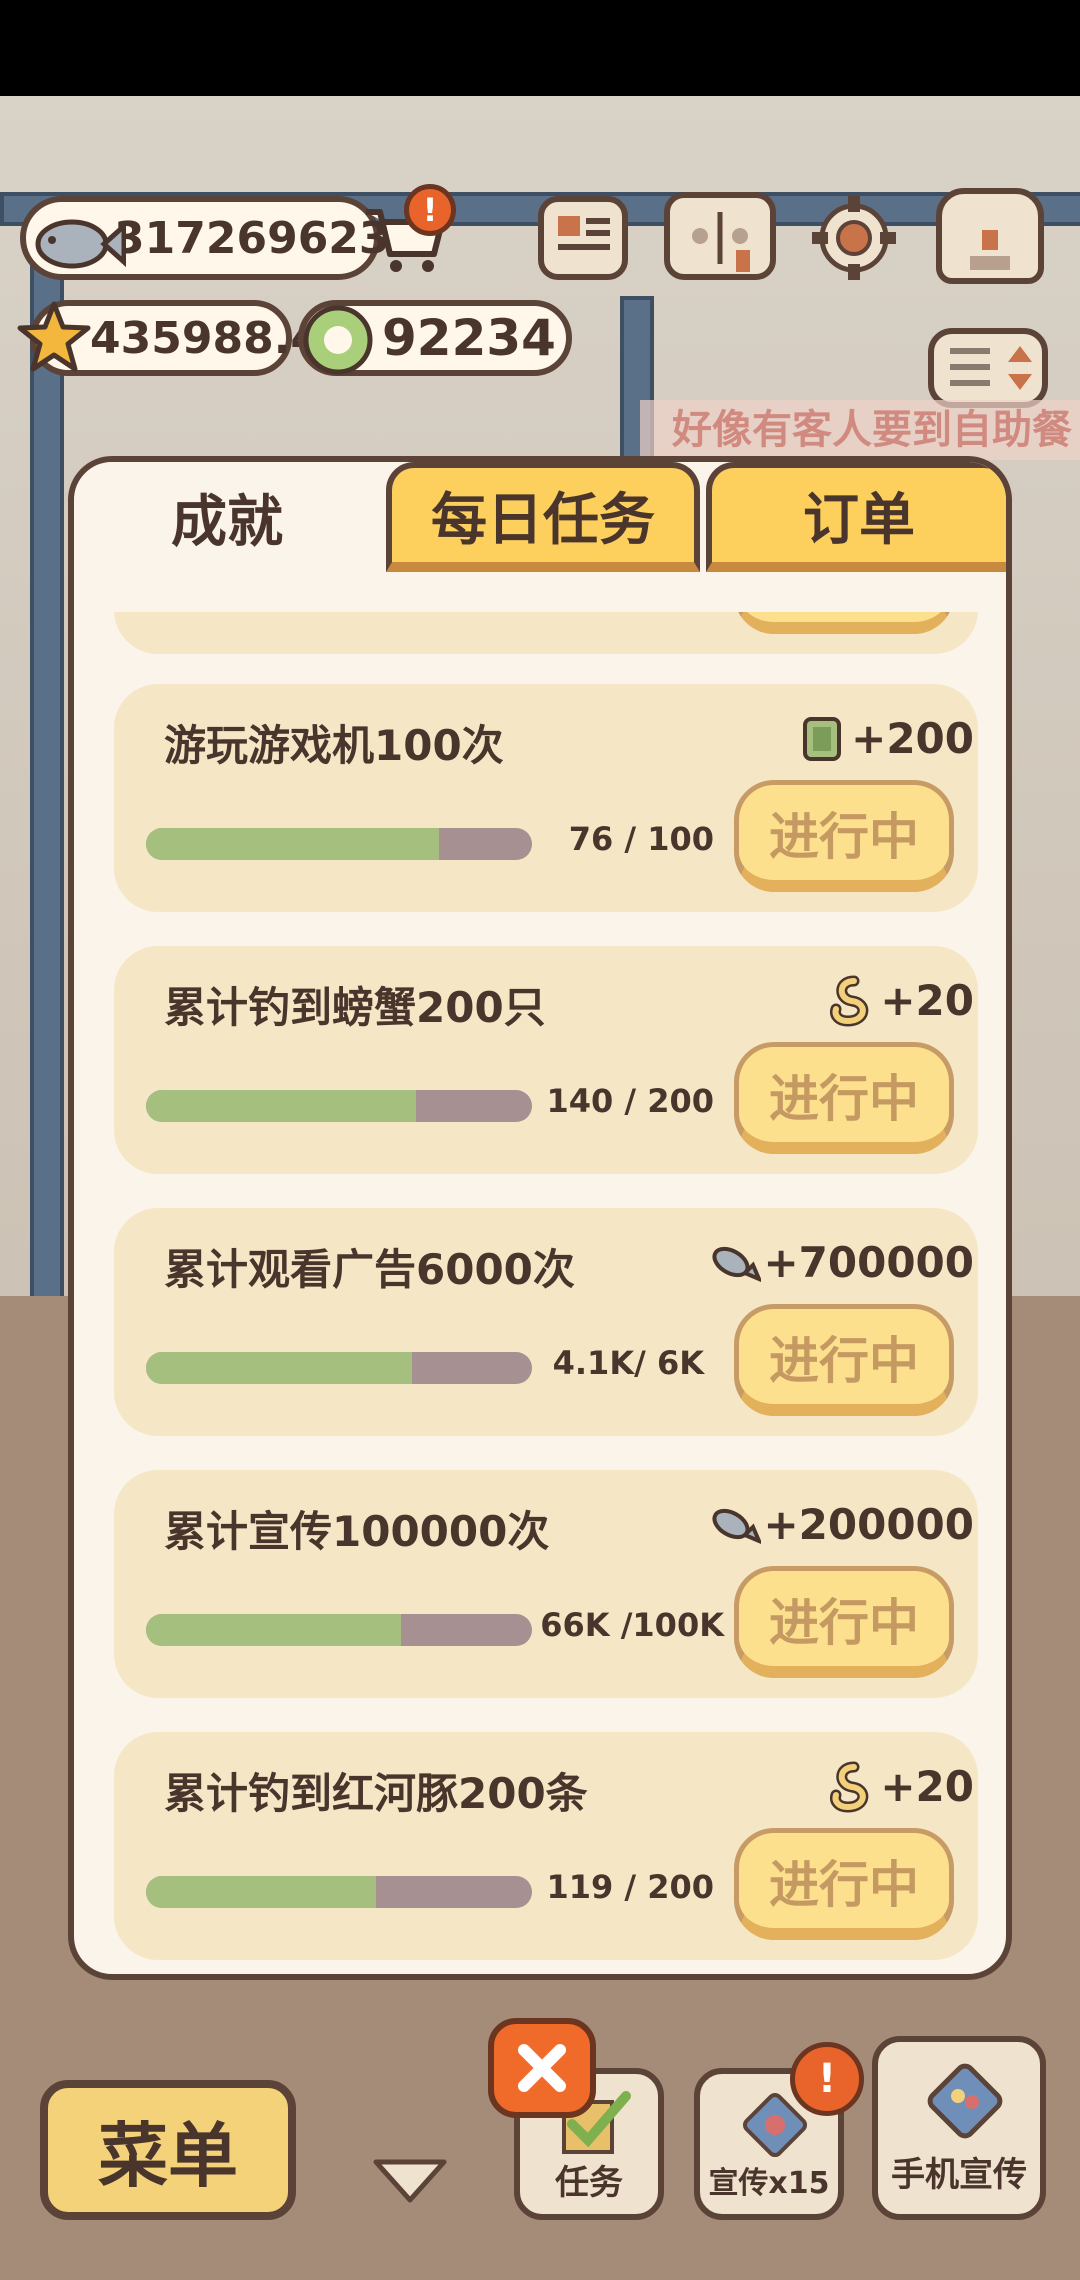 The image size is (1080, 2280). What do you see at coordinates (376, 1793) in the screenshot?
I see `achievement-title: 累计钓到红河豚200条` at bounding box center [376, 1793].